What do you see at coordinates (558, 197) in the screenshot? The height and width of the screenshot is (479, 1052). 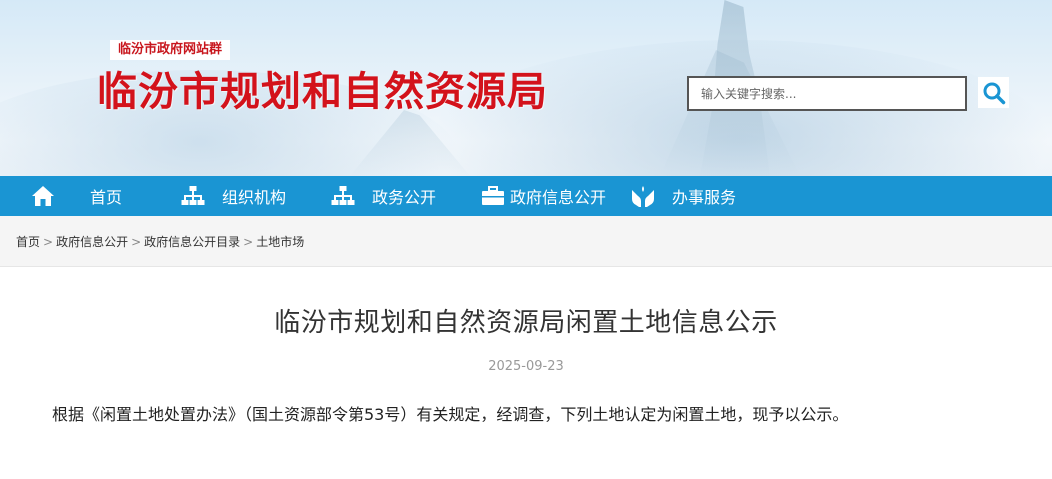 I see `nav-label: 政府信息公开` at bounding box center [558, 197].